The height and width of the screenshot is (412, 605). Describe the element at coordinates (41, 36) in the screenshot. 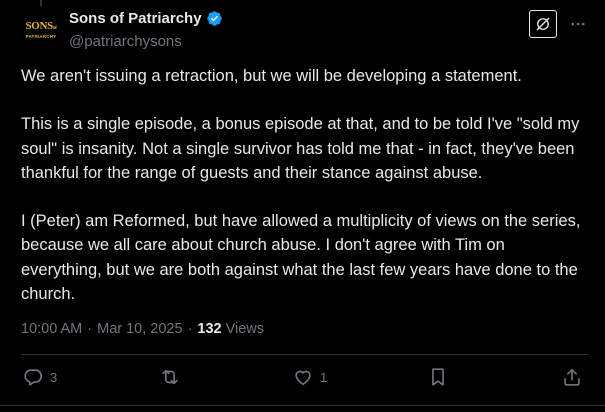

I see `avatar-logo-subtext: PATRIARCHY` at that location.